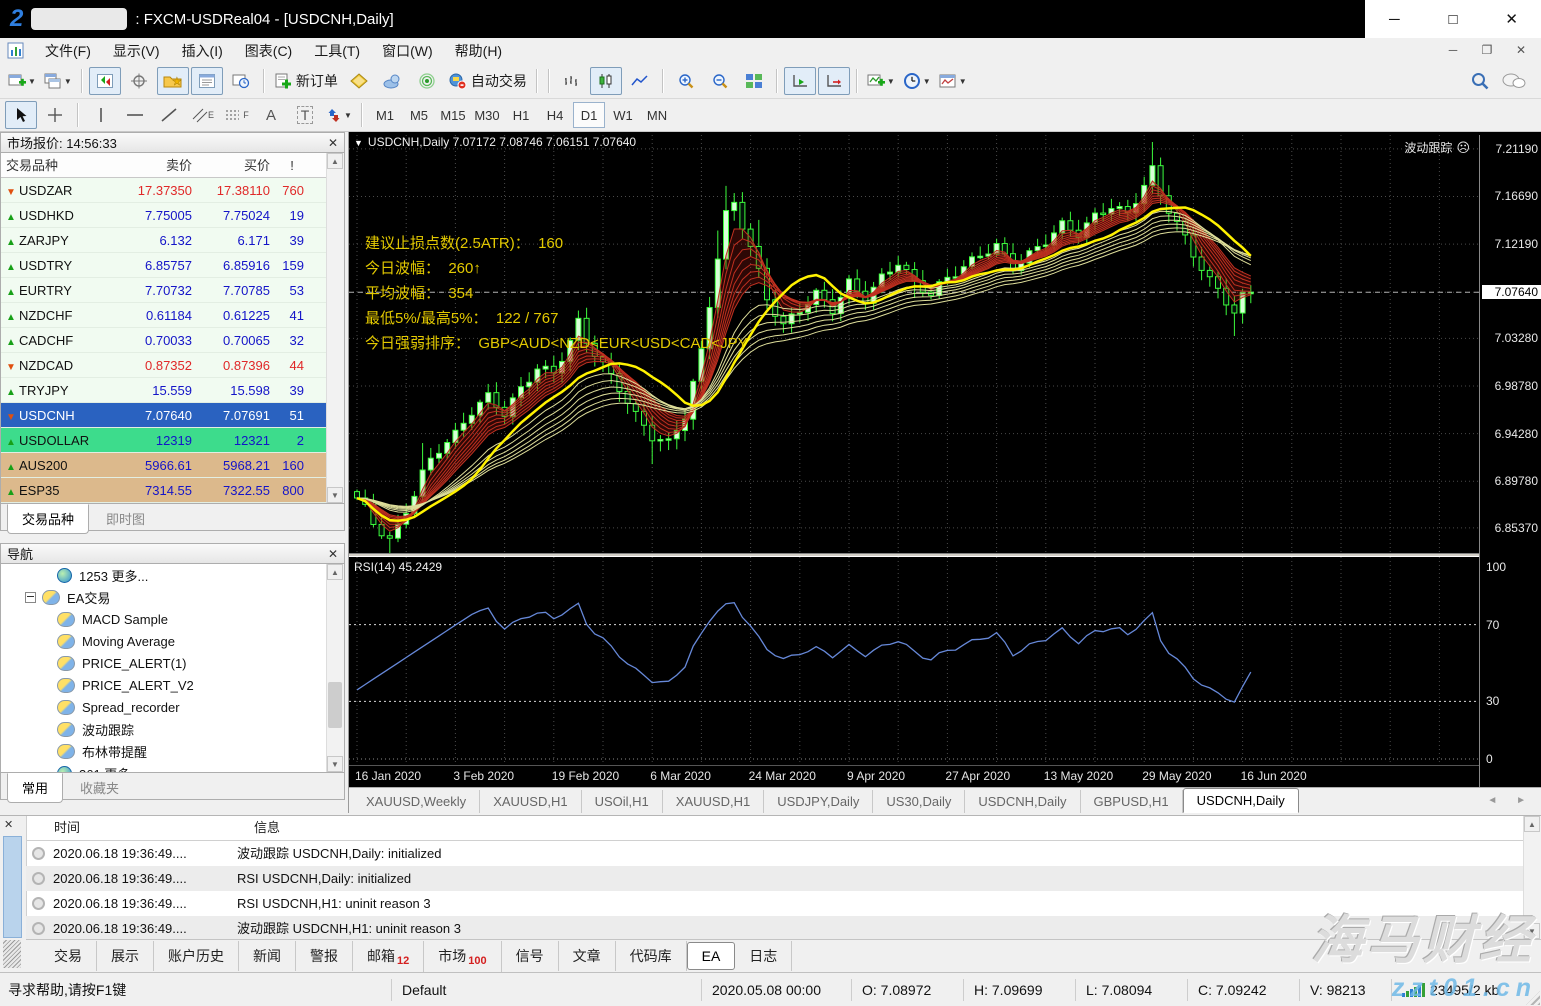 This screenshot has width=1541, height=1006. Describe the element at coordinates (358, 143) in the screenshot. I see `collapse-triangle-icon: ▼` at that location.